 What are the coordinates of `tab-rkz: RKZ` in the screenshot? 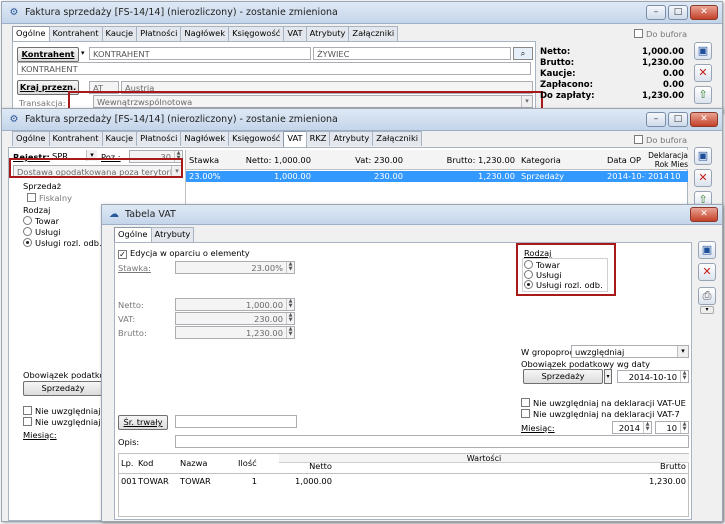 It's located at (318, 138).